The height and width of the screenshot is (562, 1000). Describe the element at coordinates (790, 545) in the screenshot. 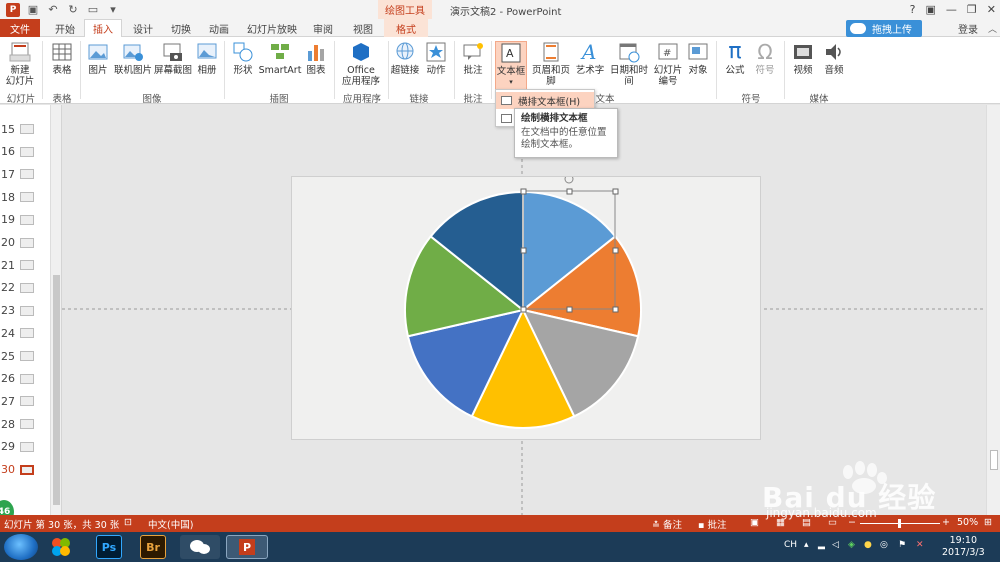

I see `input-language: CH` at that location.